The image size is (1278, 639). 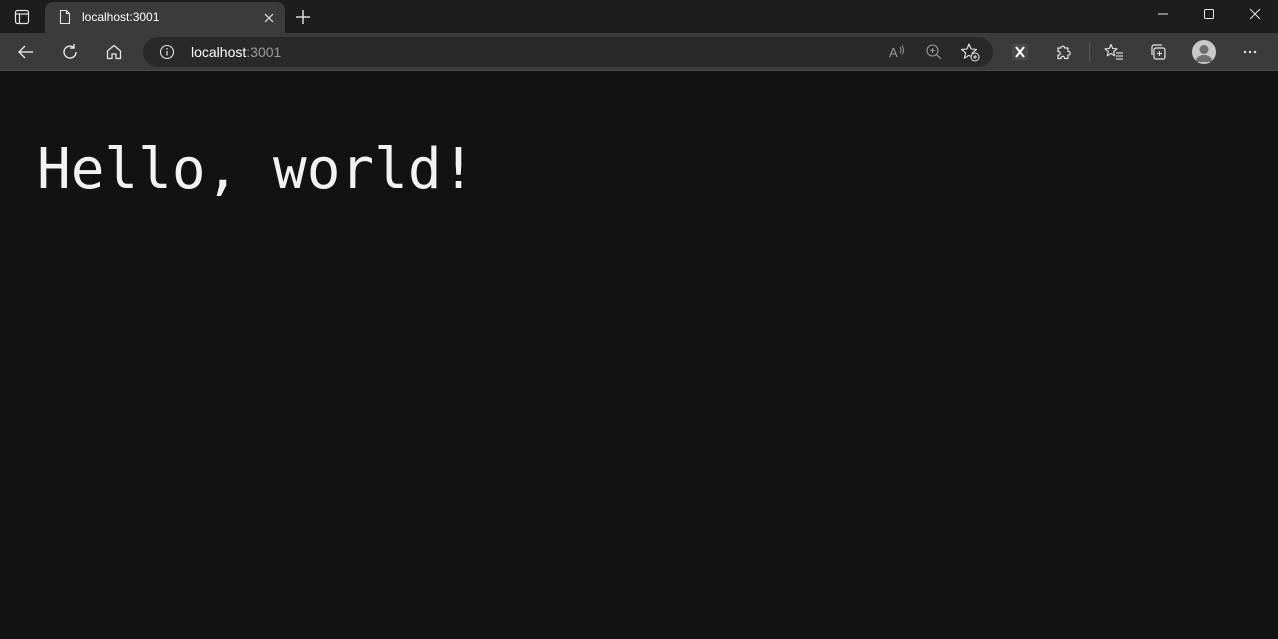 What do you see at coordinates (121, 17) in the screenshot?
I see `tab-title: localhost:3001` at bounding box center [121, 17].